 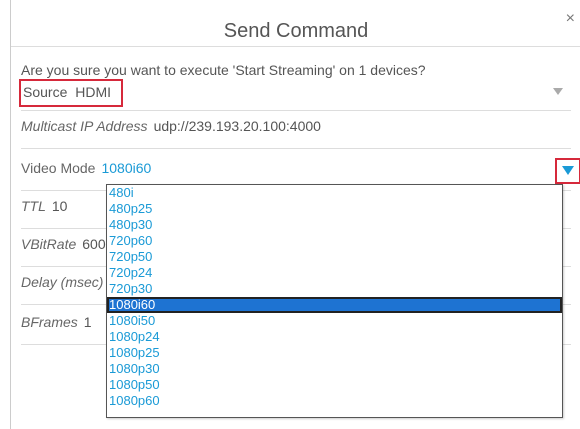 What do you see at coordinates (295, 46) in the screenshot?
I see `title-divider` at bounding box center [295, 46].